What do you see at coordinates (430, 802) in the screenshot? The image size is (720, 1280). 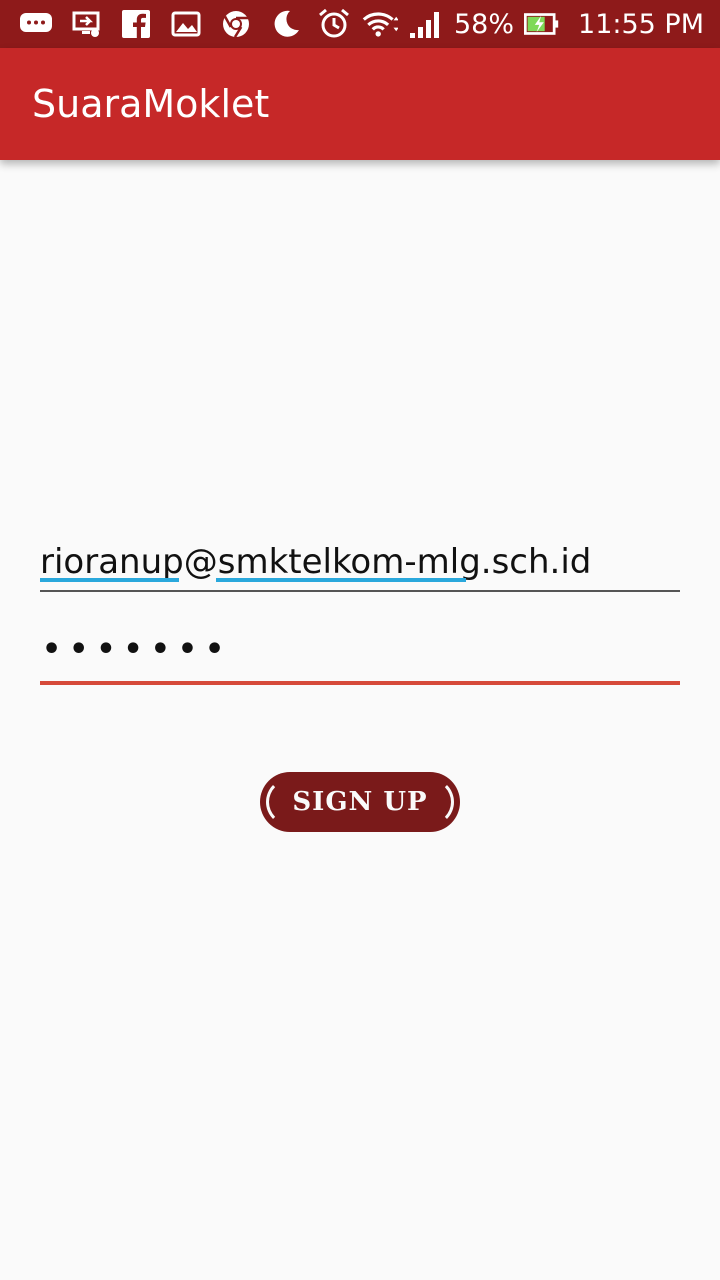 I see `button-right-bracket` at bounding box center [430, 802].